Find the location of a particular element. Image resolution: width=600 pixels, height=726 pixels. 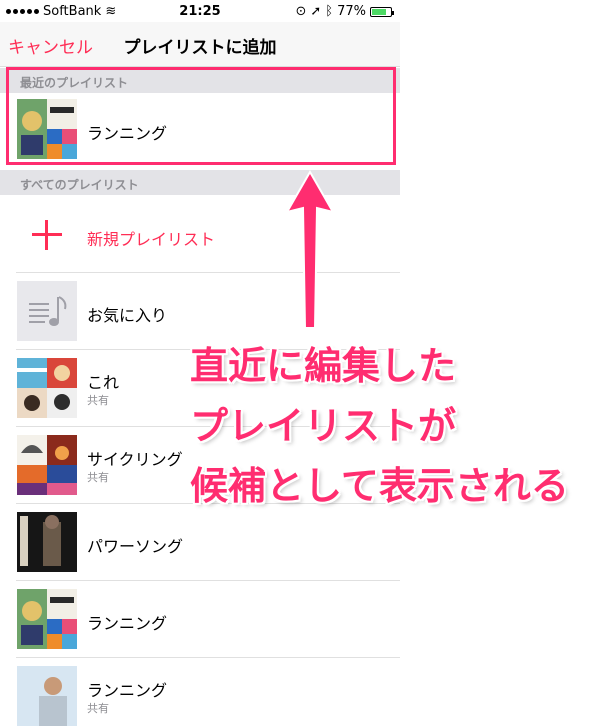

annotation-line-3: 候補として表示される is located at coordinates (379, 486).